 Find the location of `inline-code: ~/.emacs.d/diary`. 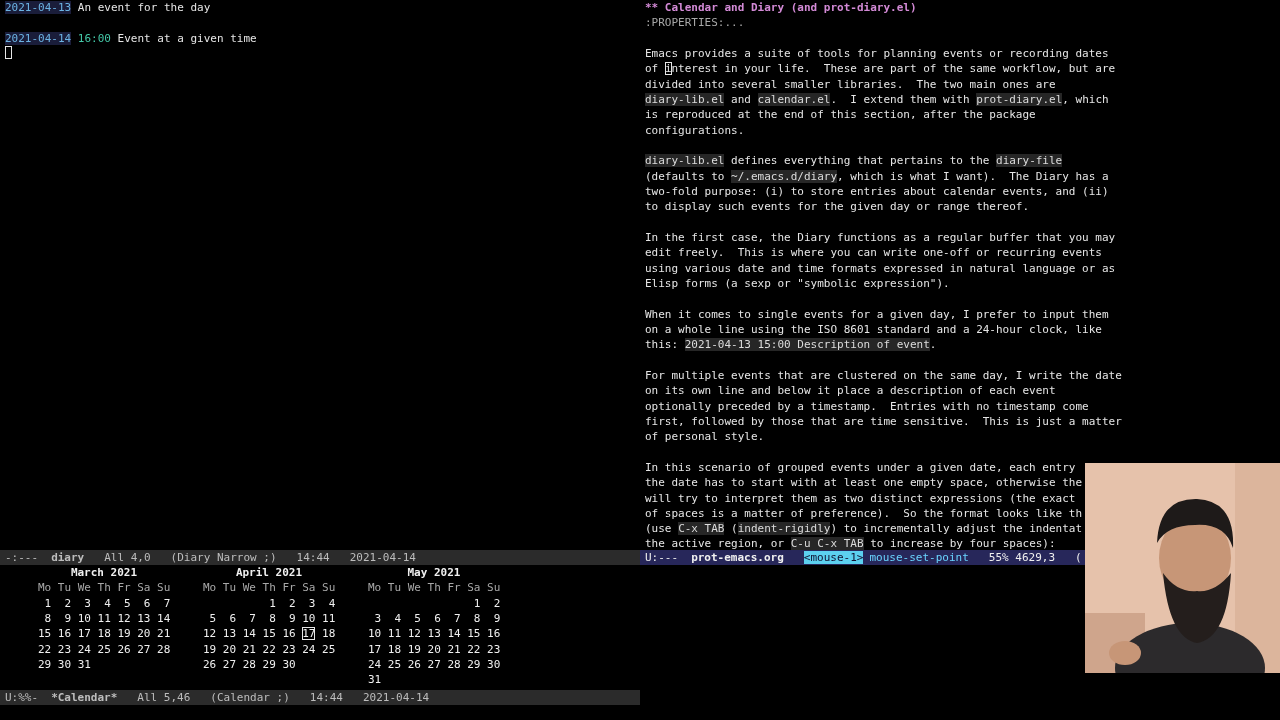

inline-code: ~/.emacs.d/diary is located at coordinates (784, 176).